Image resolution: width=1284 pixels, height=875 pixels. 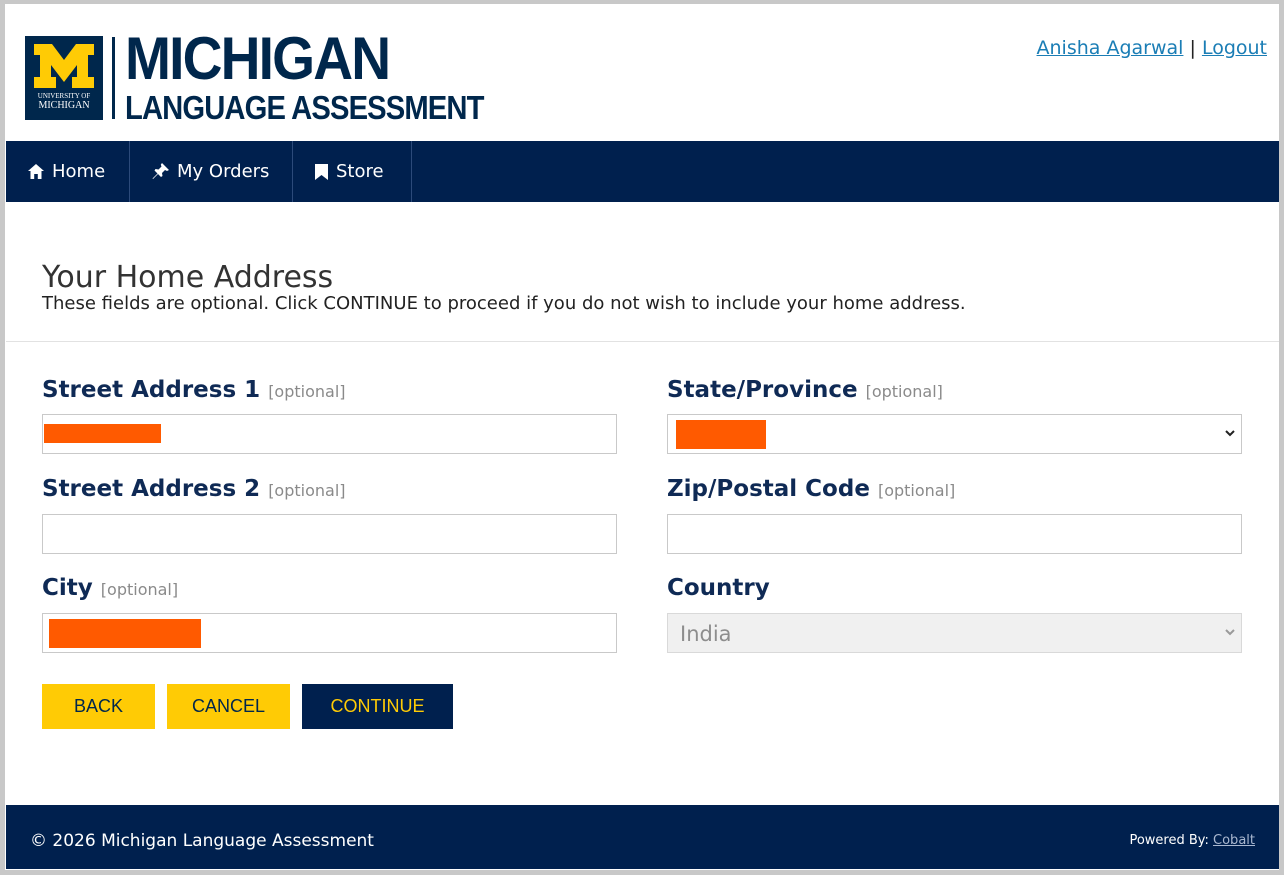 I want to click on main-nav: Home My Orders Store, so click(x=642, y=171).